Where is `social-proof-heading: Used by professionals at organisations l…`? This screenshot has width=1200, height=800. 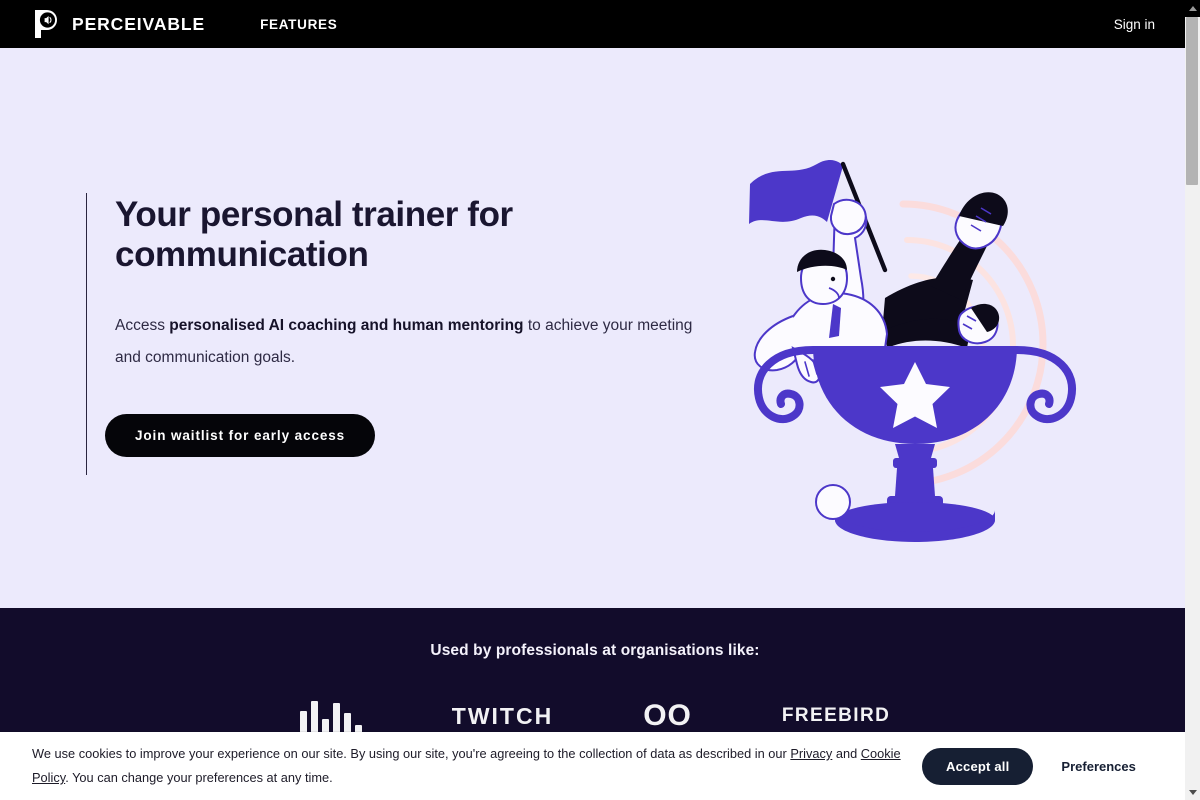
social-proof-heading: Used by professionals at organisations l… is located at coordinates (595, 650).